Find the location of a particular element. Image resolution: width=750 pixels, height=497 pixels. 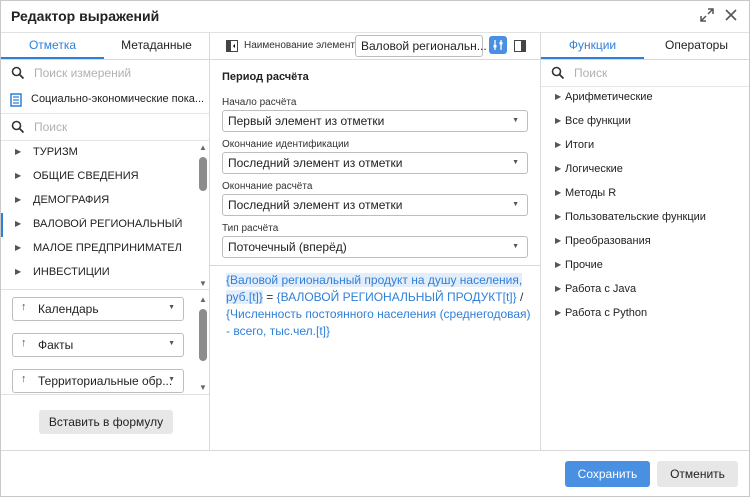

function-group: ▶ Арифметические is located at coordinates (645, 98).